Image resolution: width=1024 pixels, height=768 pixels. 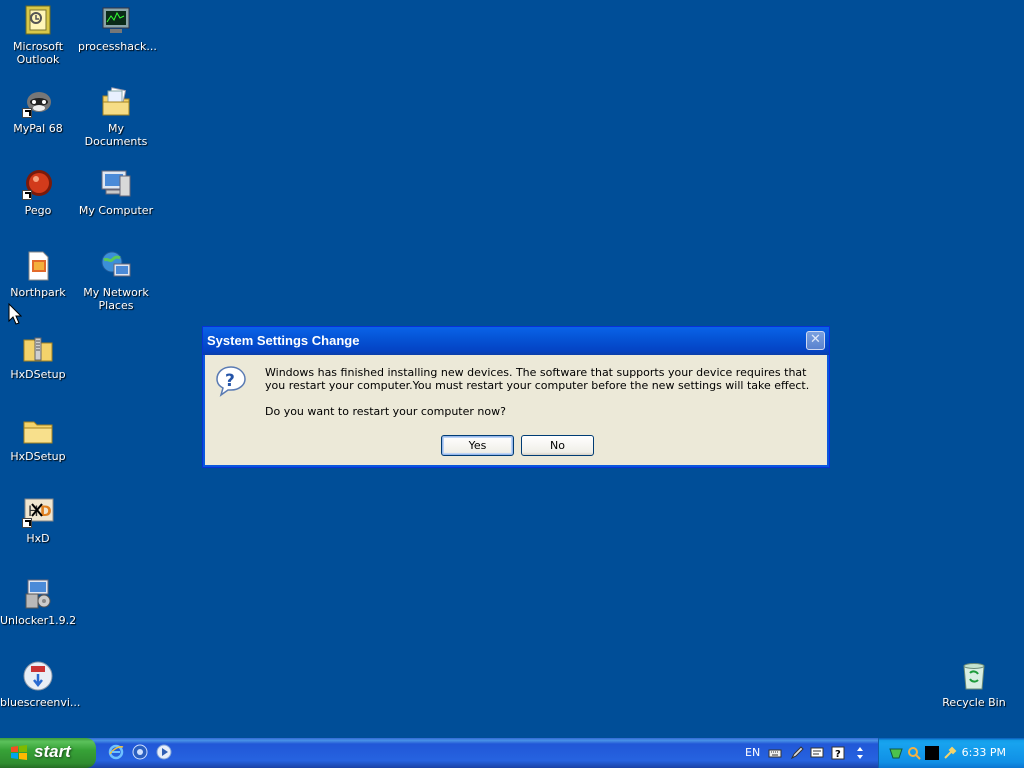 What do you see at coordinates (52, 751) in the screenshot?
I see `start-label: start` at bounding box center [52, 751].